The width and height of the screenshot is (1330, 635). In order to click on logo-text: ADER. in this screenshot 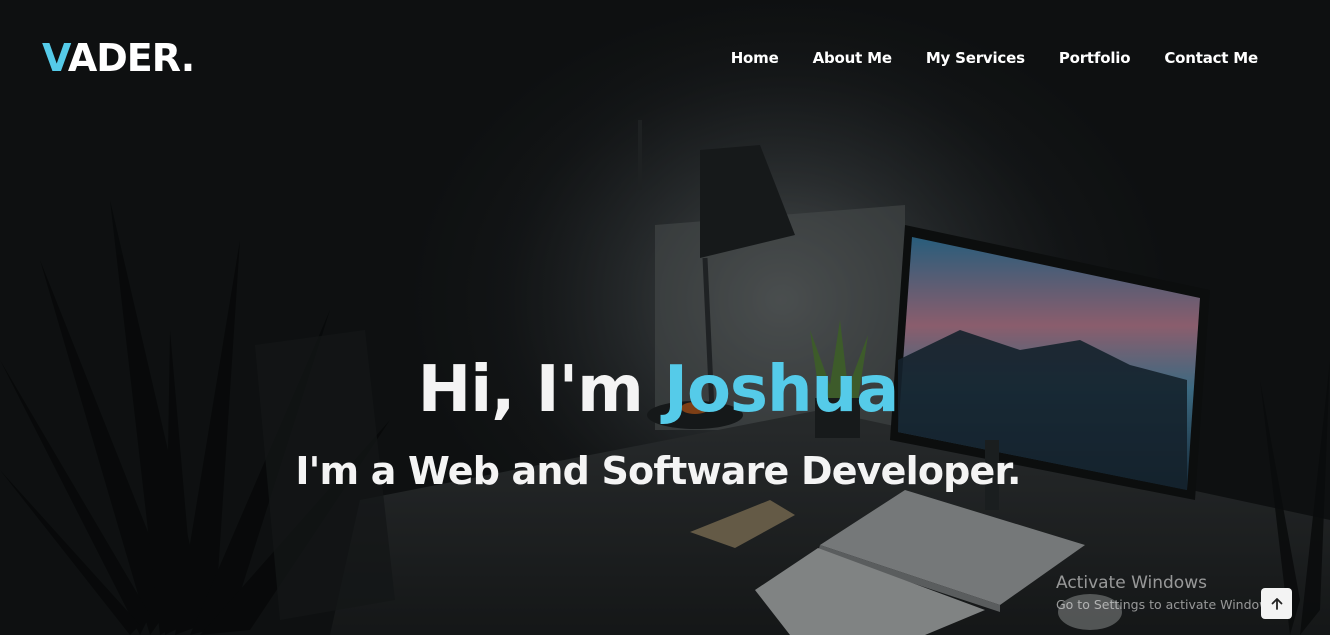, I will do `click(131, 58)`.